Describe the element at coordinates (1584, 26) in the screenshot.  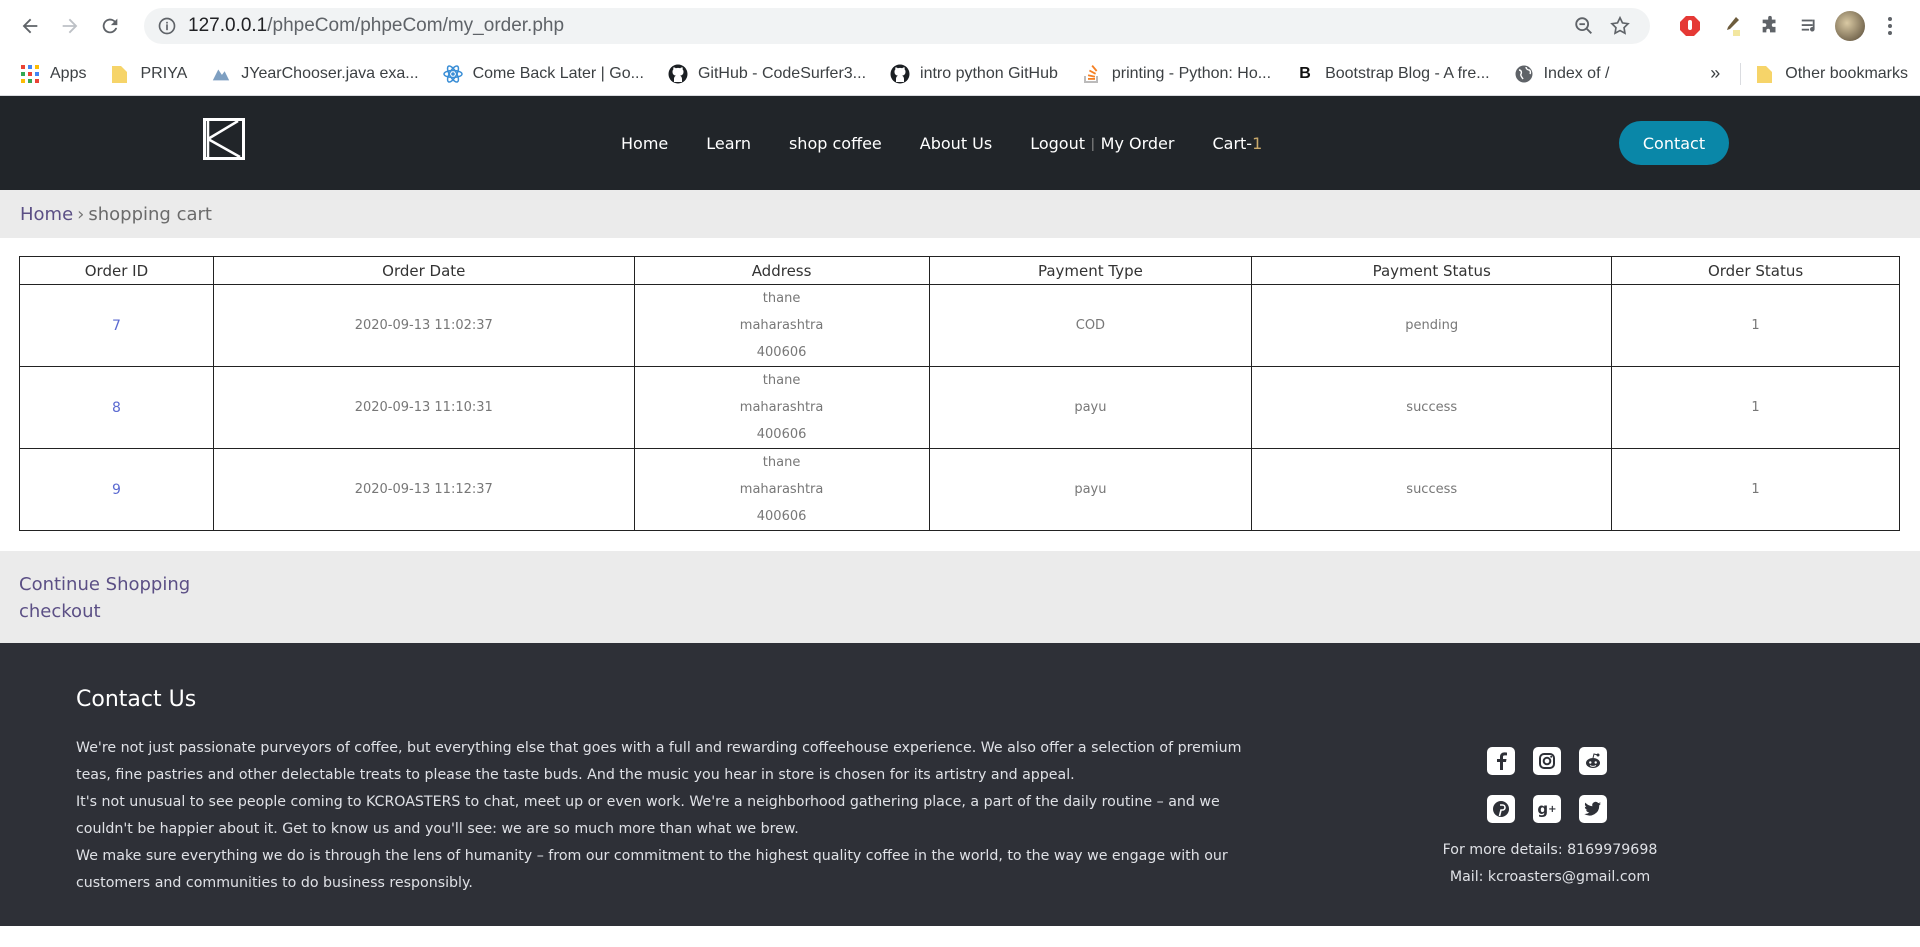
I see `zoom-icon` at that location.